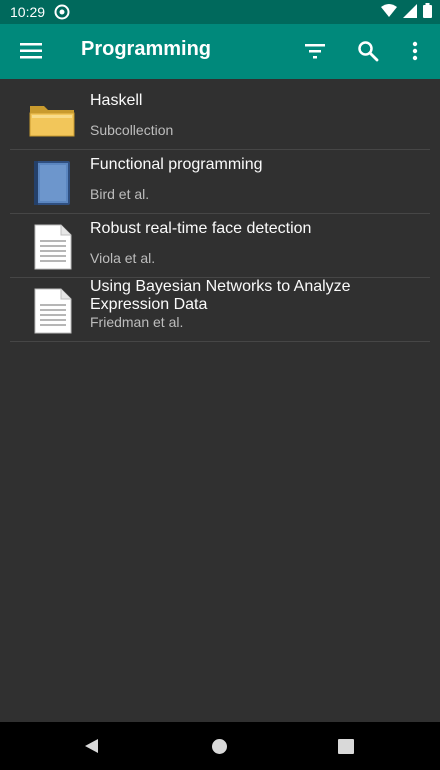  I want to click on app-bar: Programming, so click(220, 51).